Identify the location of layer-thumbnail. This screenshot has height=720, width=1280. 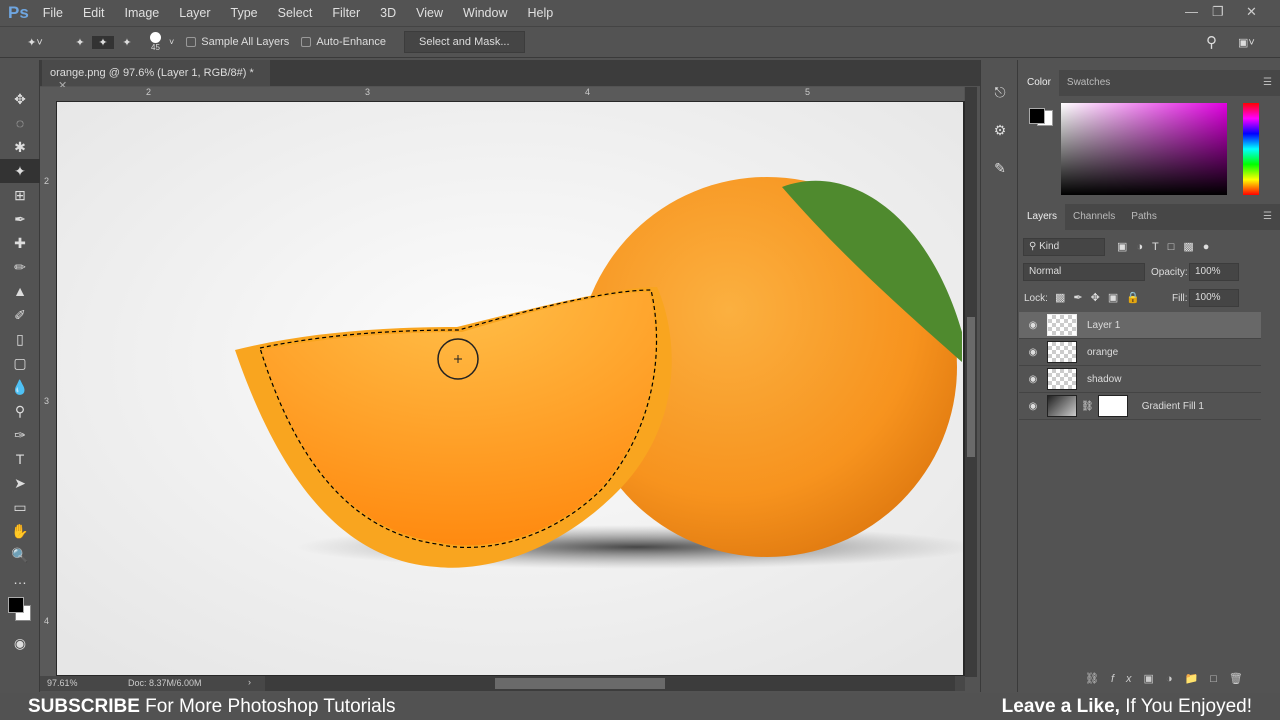
(1062, 325).